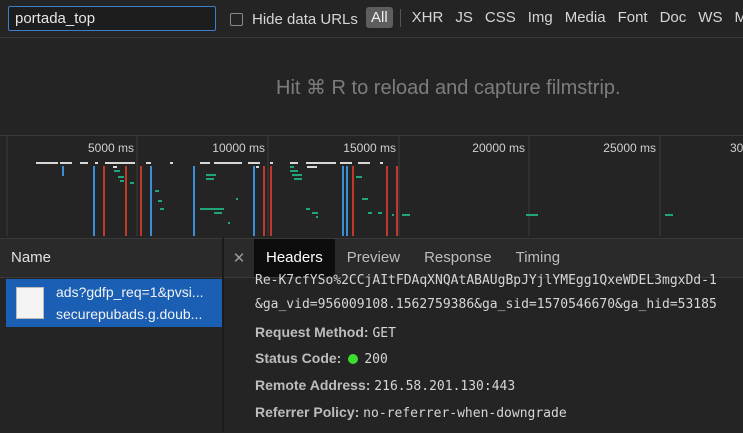  I want to click on name-column-header: Name, so click(111, 258).